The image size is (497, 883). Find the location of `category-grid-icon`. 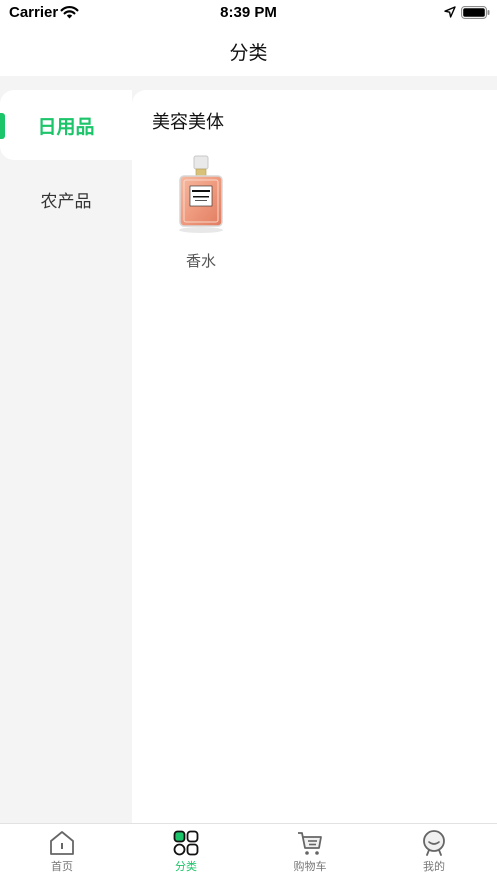

category-grid-icon is located at coordinates (186, 843).